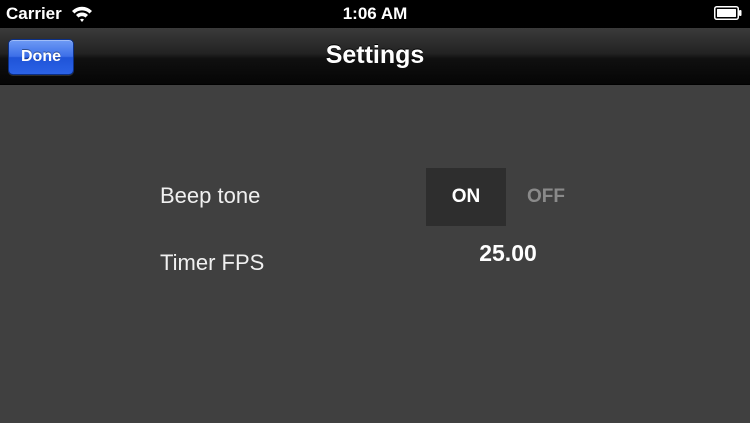  Describe the element at coordinates (210, 195) in the screenshot. I see `beep-tone-label: Beep tone` at that location.